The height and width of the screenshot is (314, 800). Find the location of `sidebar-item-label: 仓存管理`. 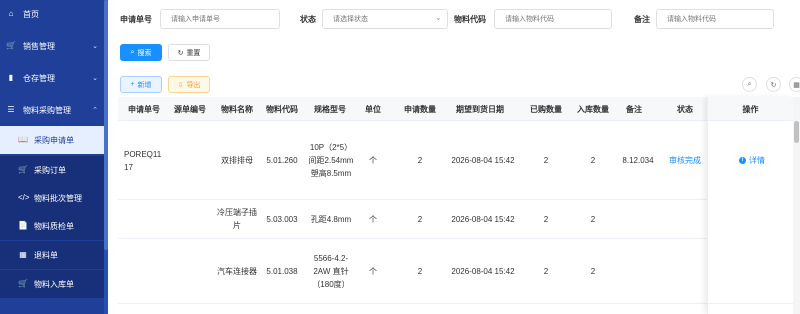

sidebar-item-label: 仓存管理 is located at coordinates (39, 78).